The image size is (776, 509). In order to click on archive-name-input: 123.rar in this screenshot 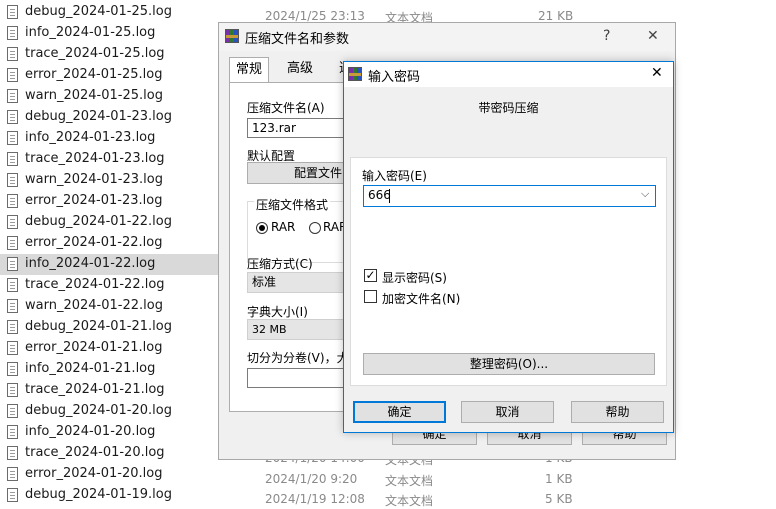, I will do `click(302, 128)`.